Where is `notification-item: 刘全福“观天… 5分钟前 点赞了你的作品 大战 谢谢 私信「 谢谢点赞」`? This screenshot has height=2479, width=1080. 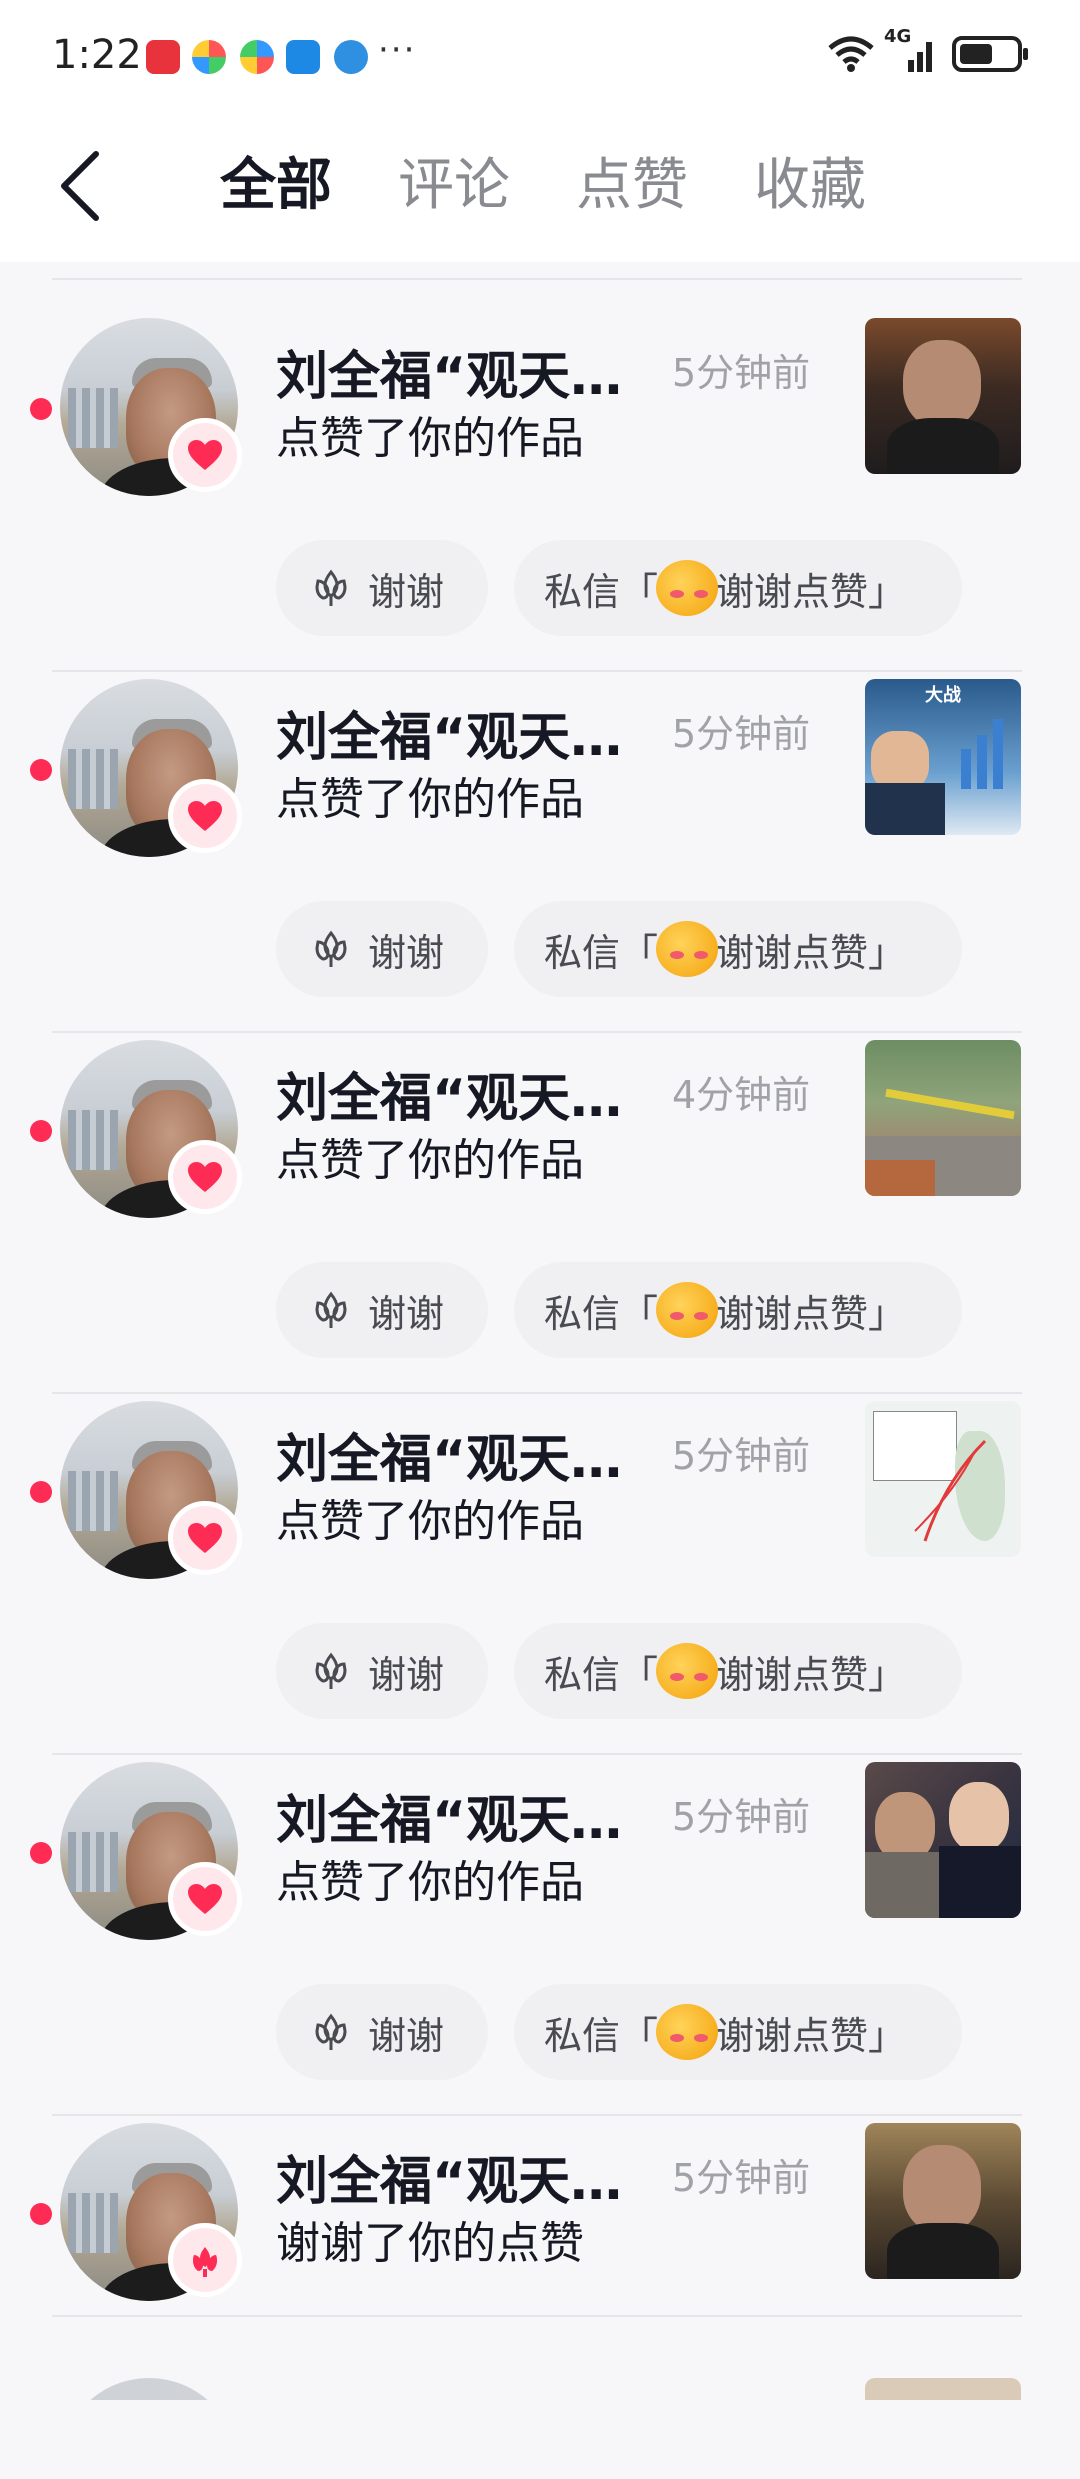 notification-item: 刘全福“观天… 5分钟前 点赞了你的作品 大战 谢谢 私信「 谢谢点赞」 is located at coordinates (540, 855).